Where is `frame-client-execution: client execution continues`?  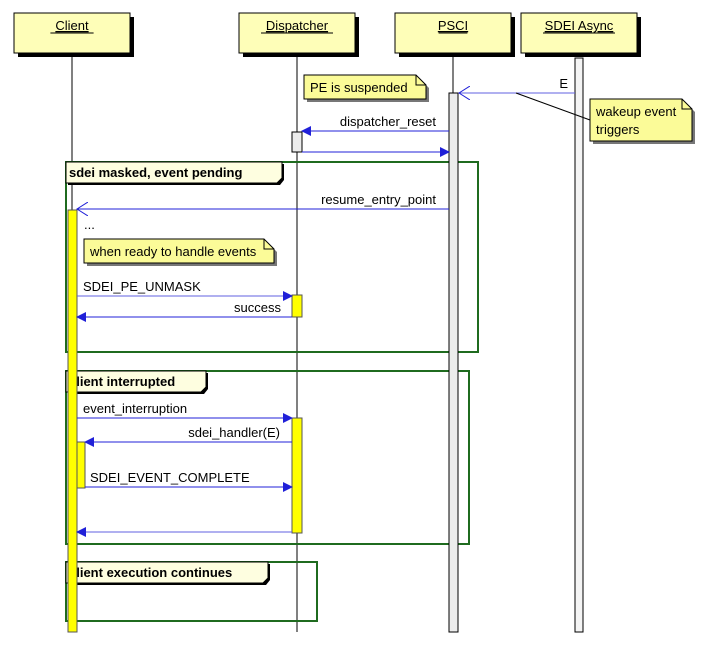
frame-client-execution: client execution continues is located at coordinates (191, 591).